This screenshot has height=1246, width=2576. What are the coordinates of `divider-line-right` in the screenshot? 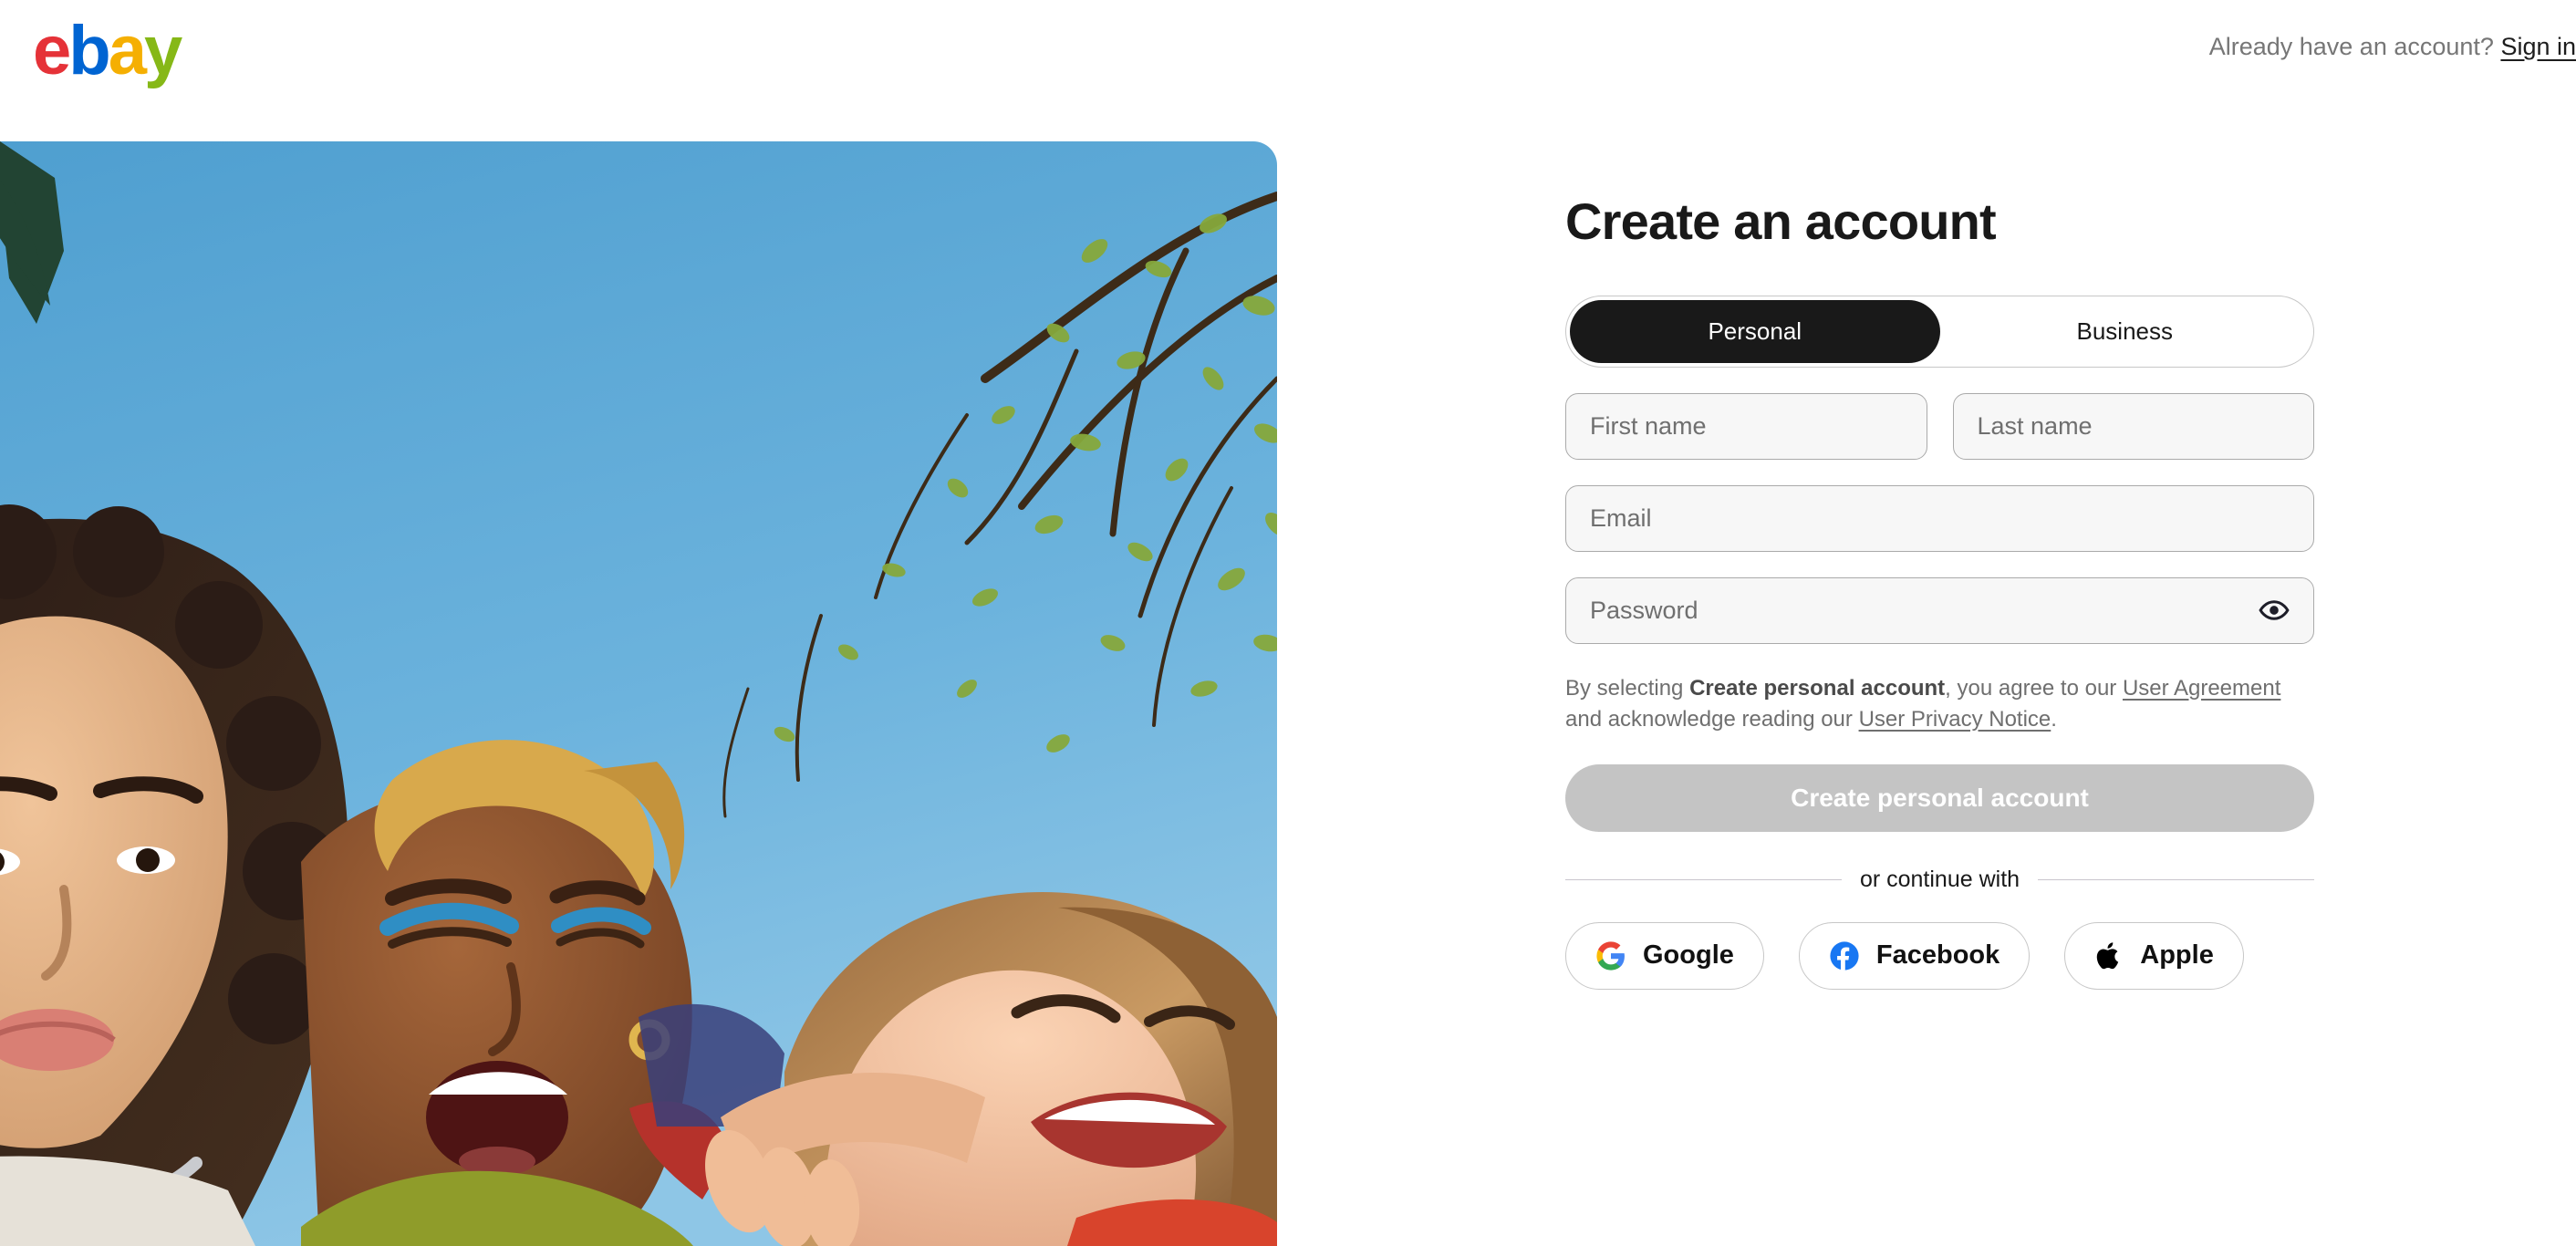 It's located at (2176, 879).